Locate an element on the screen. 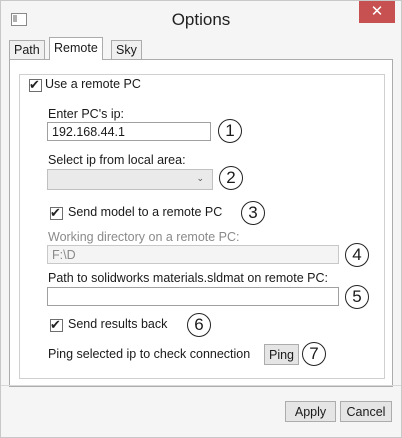  use-remote-checkbox is located at coordinates (35, 85).